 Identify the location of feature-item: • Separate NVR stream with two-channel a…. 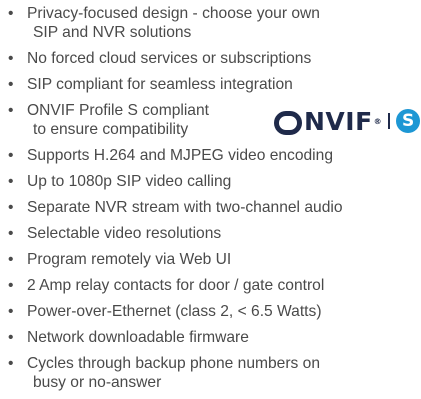
(212, 207).